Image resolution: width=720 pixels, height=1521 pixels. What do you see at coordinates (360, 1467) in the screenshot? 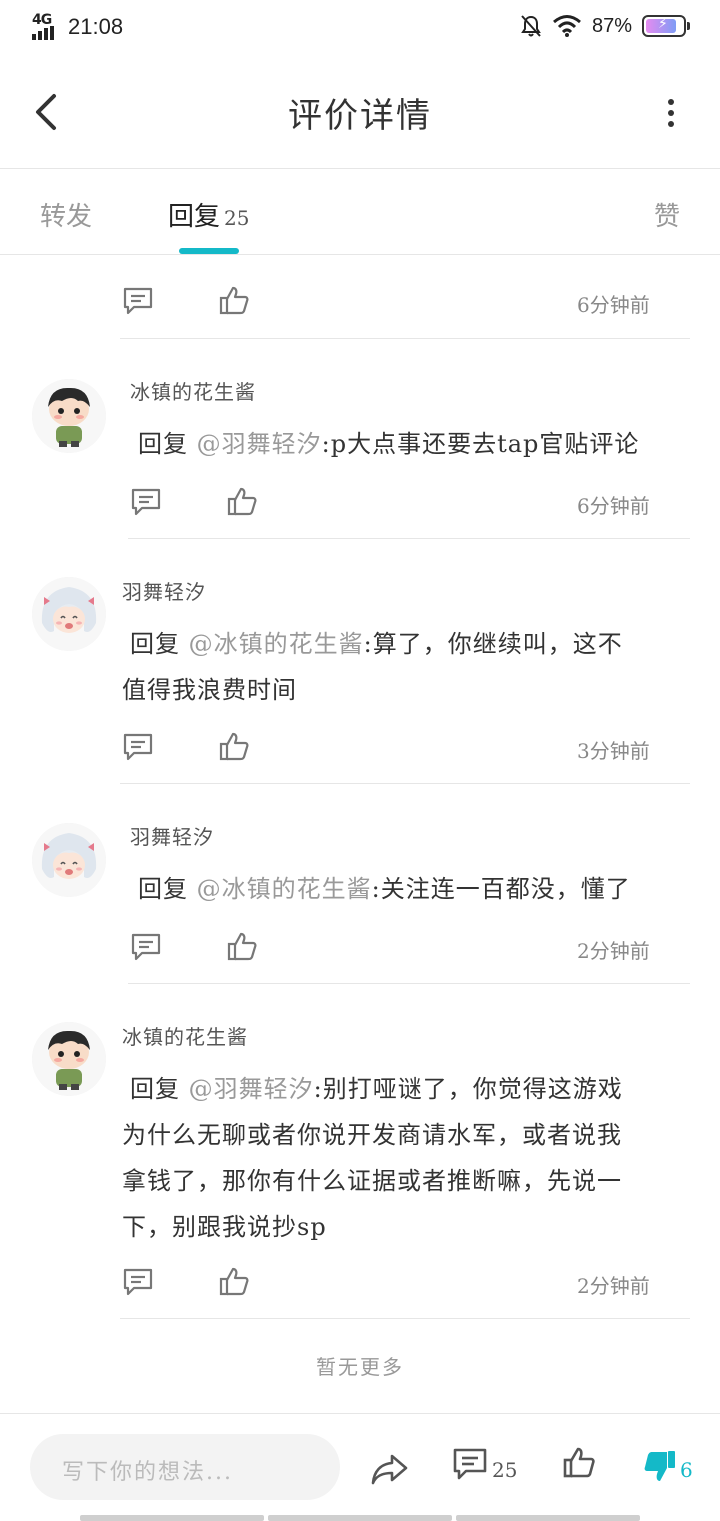
I see `bottom-action-bar: 写下你的想法... 25 6` at bounding box center [360, 1467].